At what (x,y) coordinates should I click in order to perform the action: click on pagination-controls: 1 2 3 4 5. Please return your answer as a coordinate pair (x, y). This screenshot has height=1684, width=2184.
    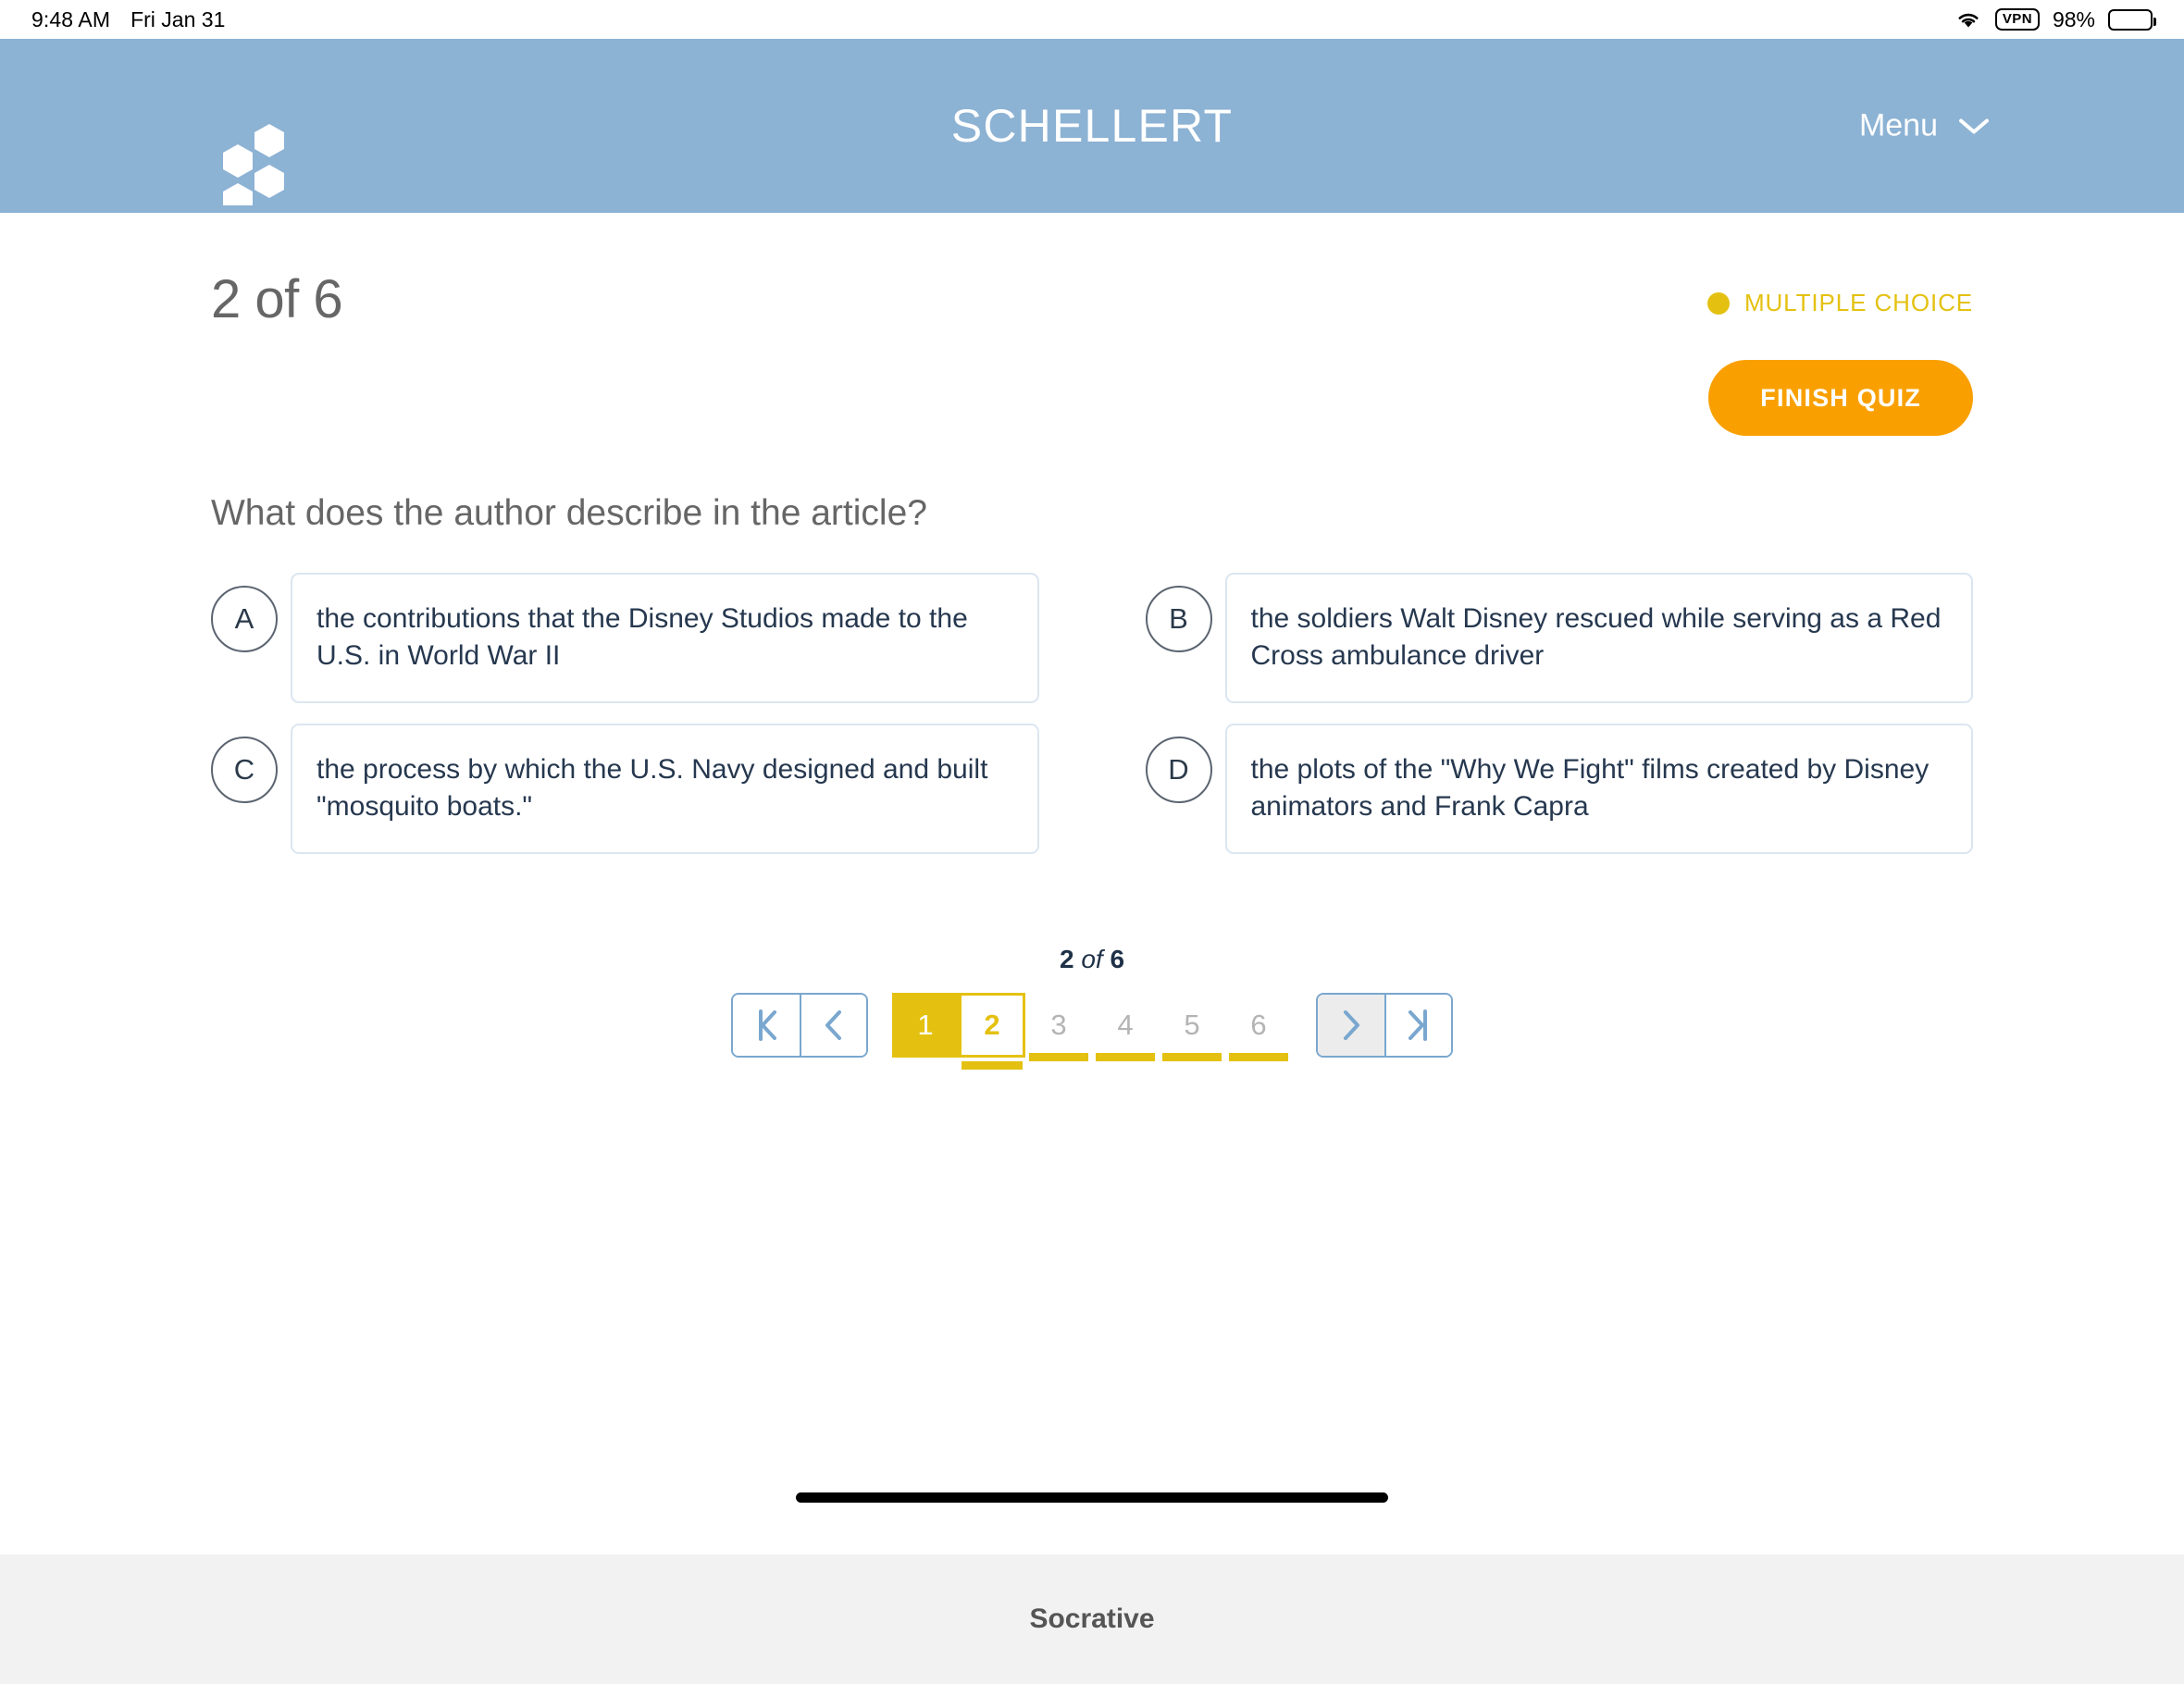
    Looking at the image, I should click on (1092, 1025).